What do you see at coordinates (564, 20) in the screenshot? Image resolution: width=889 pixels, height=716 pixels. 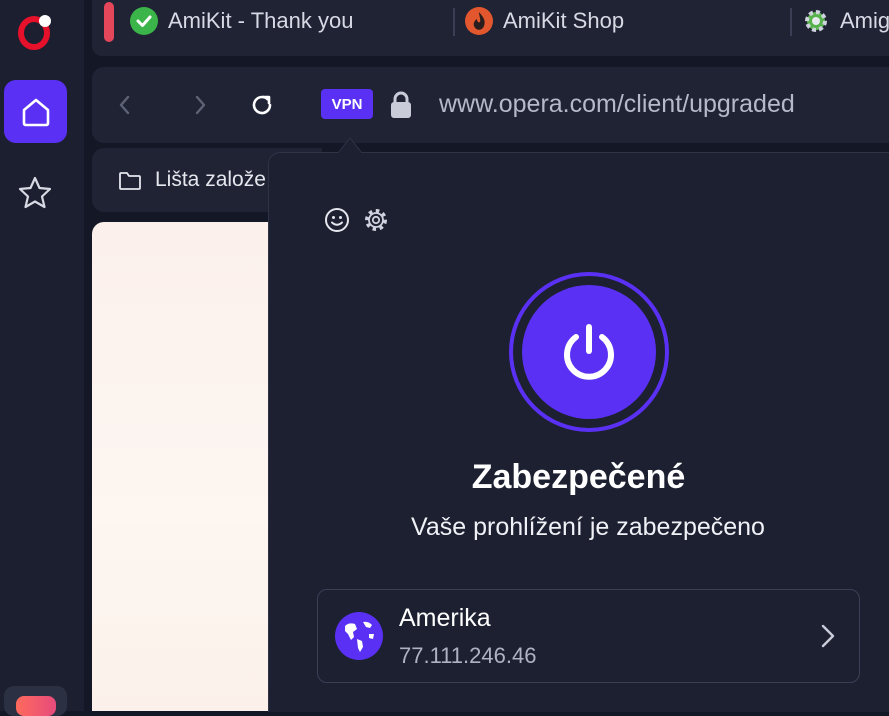 I see `tab-title: AmiKit Shop` at bounding box center [564, 20].